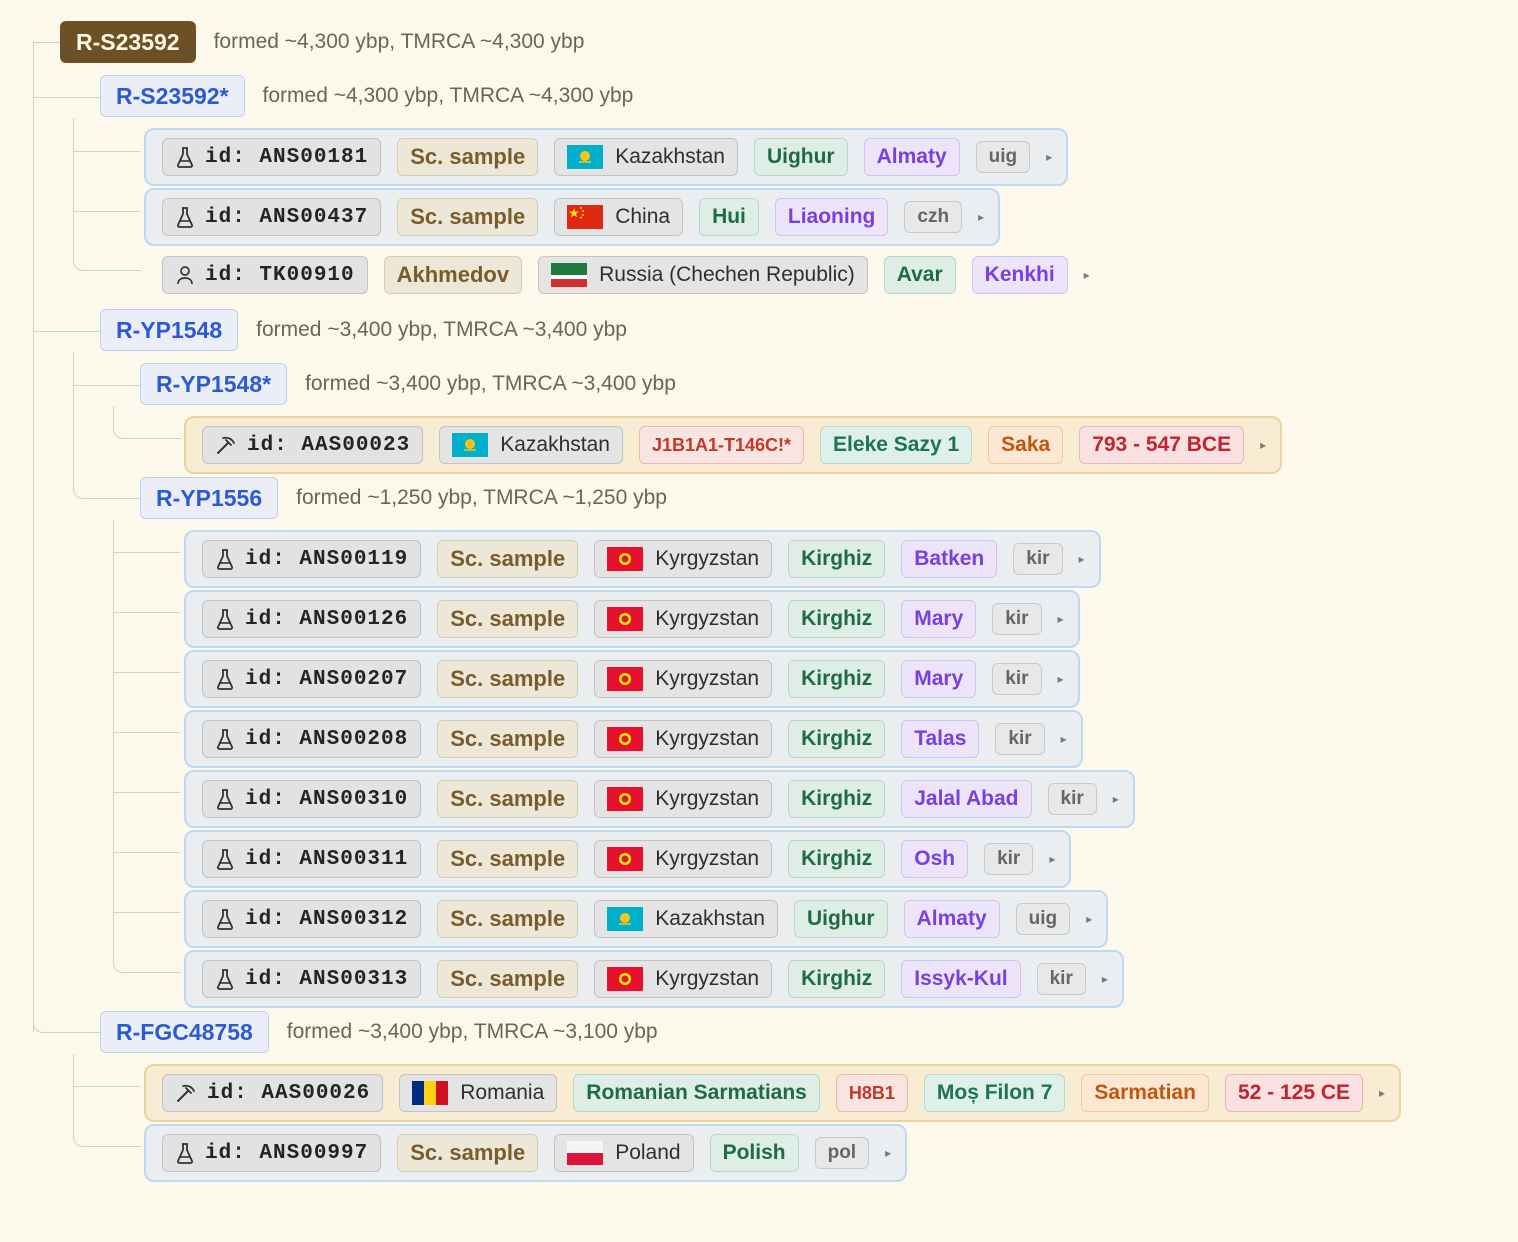  What do you see at coordinates (169, 330) in the screenshot?
I see `haplogroup-label: R-YP1548` at bounding box center [169, 330].